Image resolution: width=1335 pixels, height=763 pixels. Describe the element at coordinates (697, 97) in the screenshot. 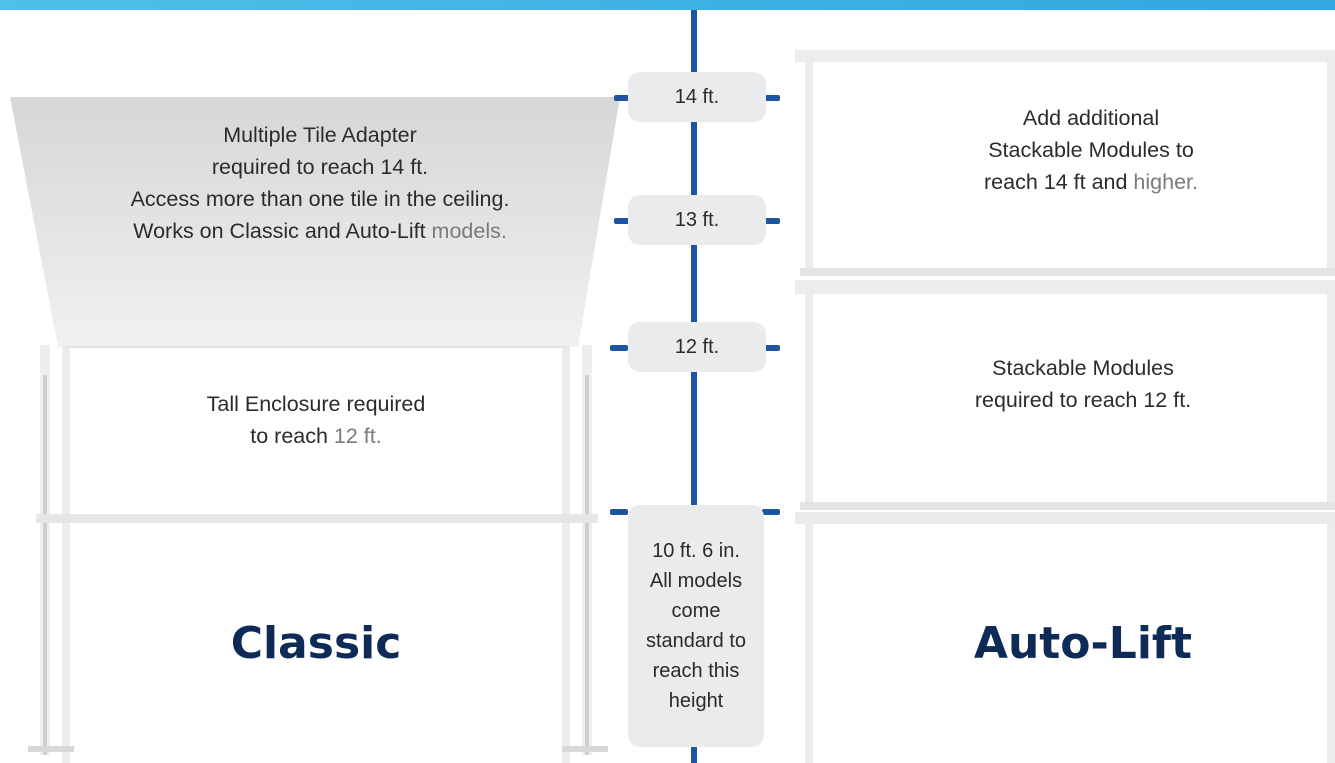

I see `marker-14ft: 14 ft.` at that location.